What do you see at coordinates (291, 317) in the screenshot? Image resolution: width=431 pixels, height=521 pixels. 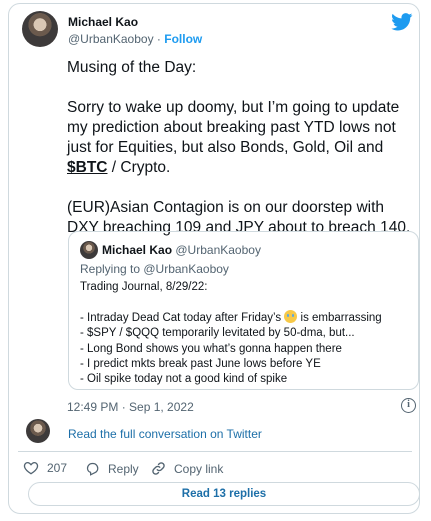 I see `crying-emoji-icon` at bounding box center [291, 317].